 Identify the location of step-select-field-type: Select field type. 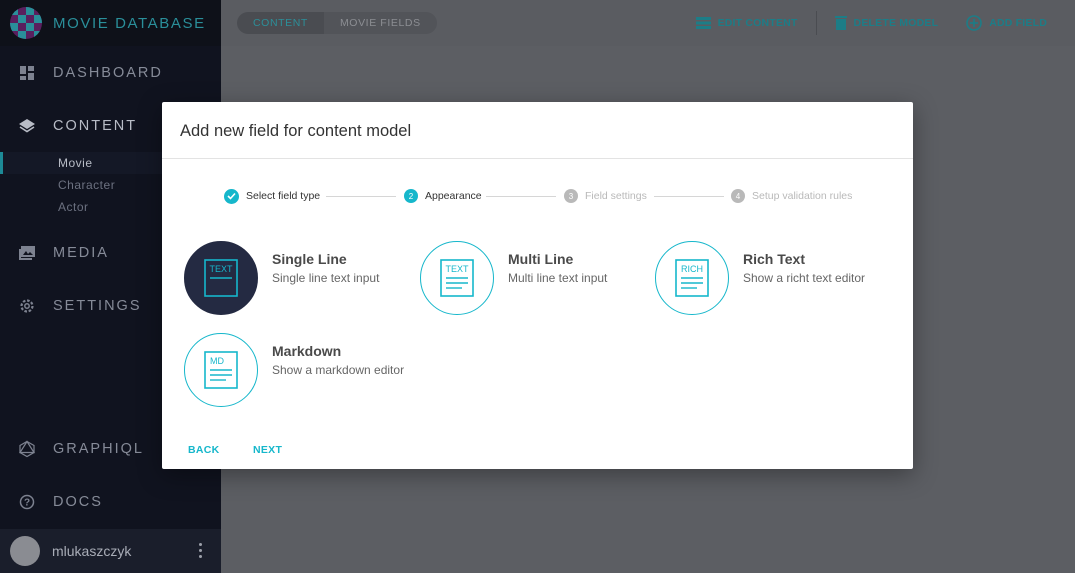
(272, 196).